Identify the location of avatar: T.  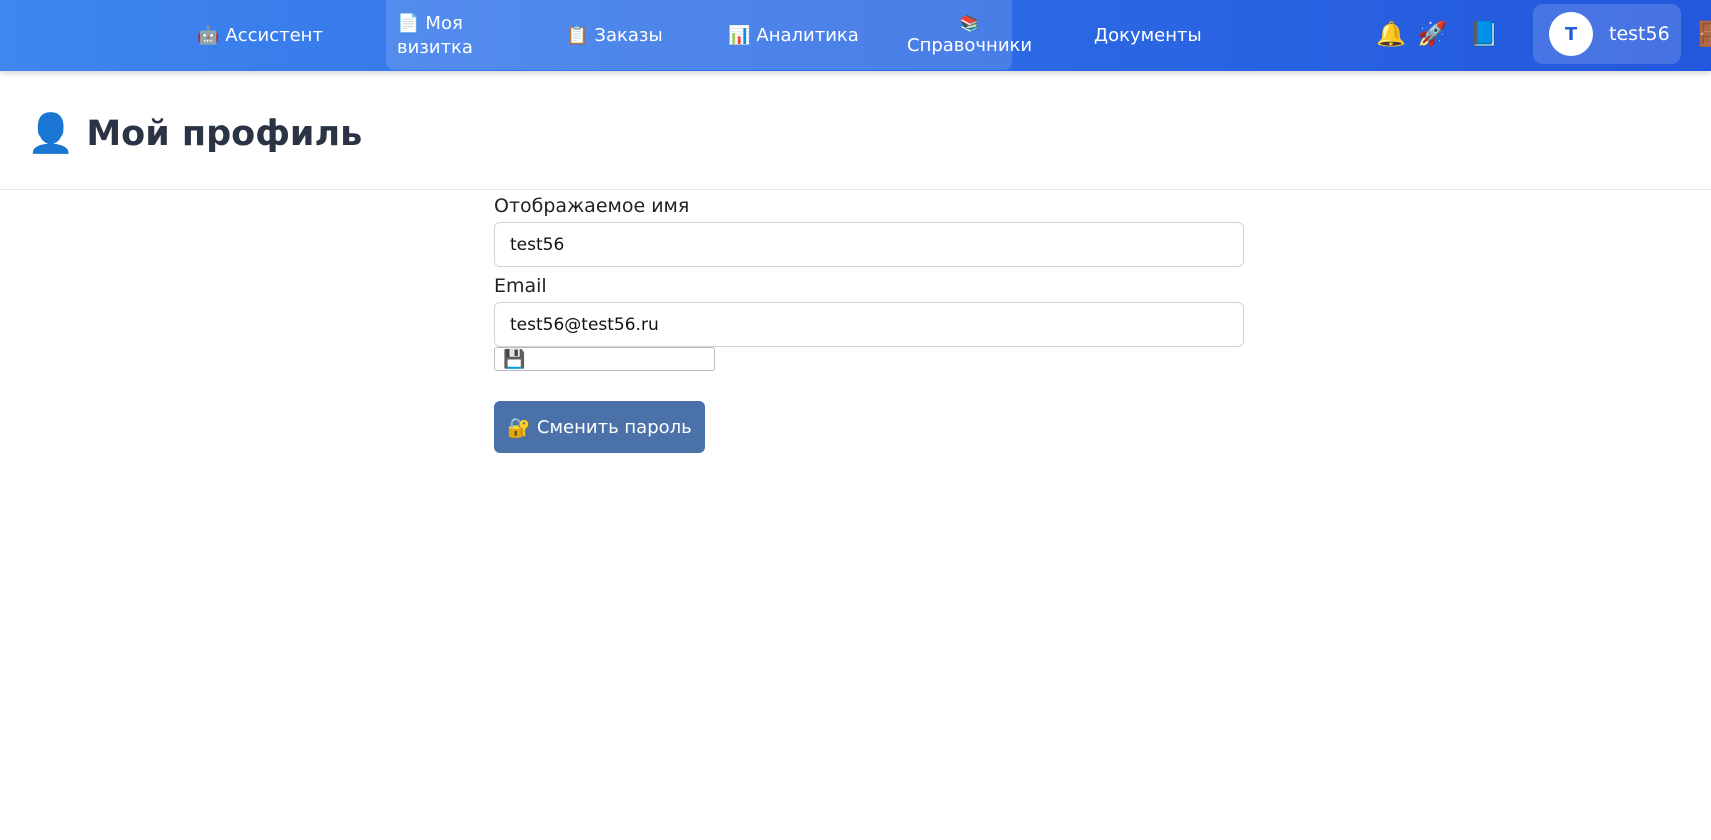
(1571, 34).